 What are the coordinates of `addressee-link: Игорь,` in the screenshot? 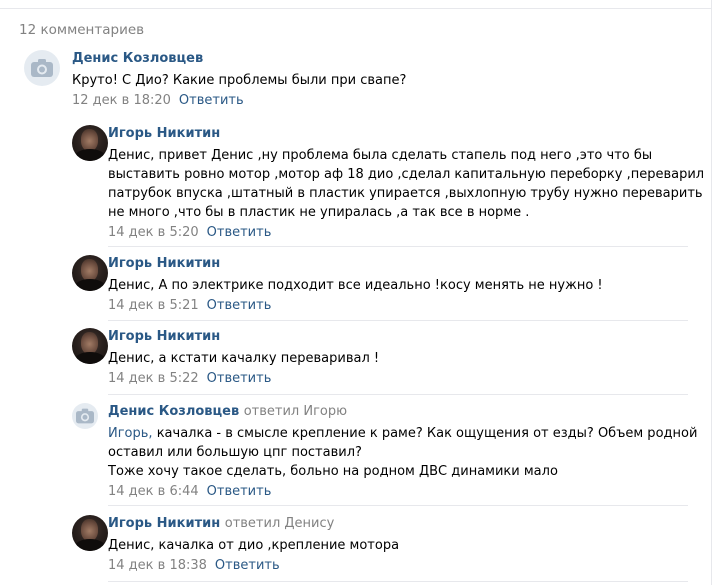 It's located at (130, 433).